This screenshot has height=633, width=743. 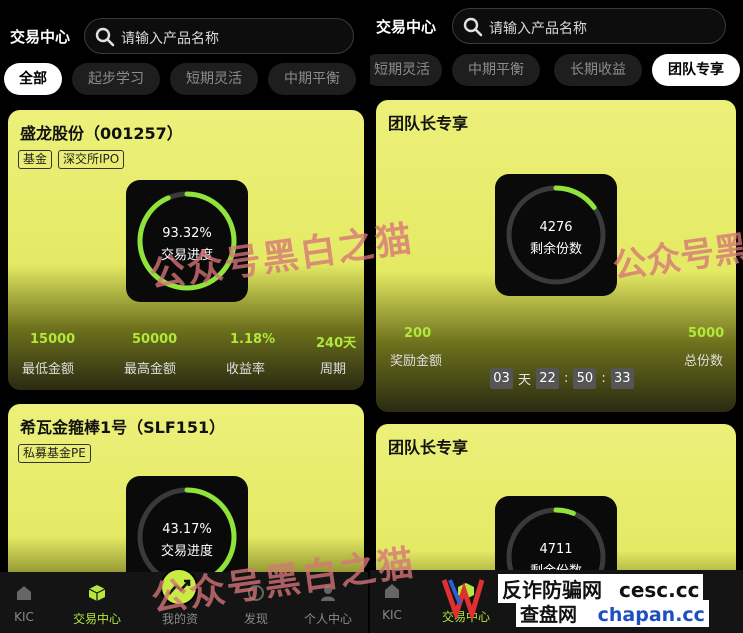 What do you see at coordinates (327, 619) in the screenshot?
I see `nav-label: 个人中心` at bounding box center [327, 619].